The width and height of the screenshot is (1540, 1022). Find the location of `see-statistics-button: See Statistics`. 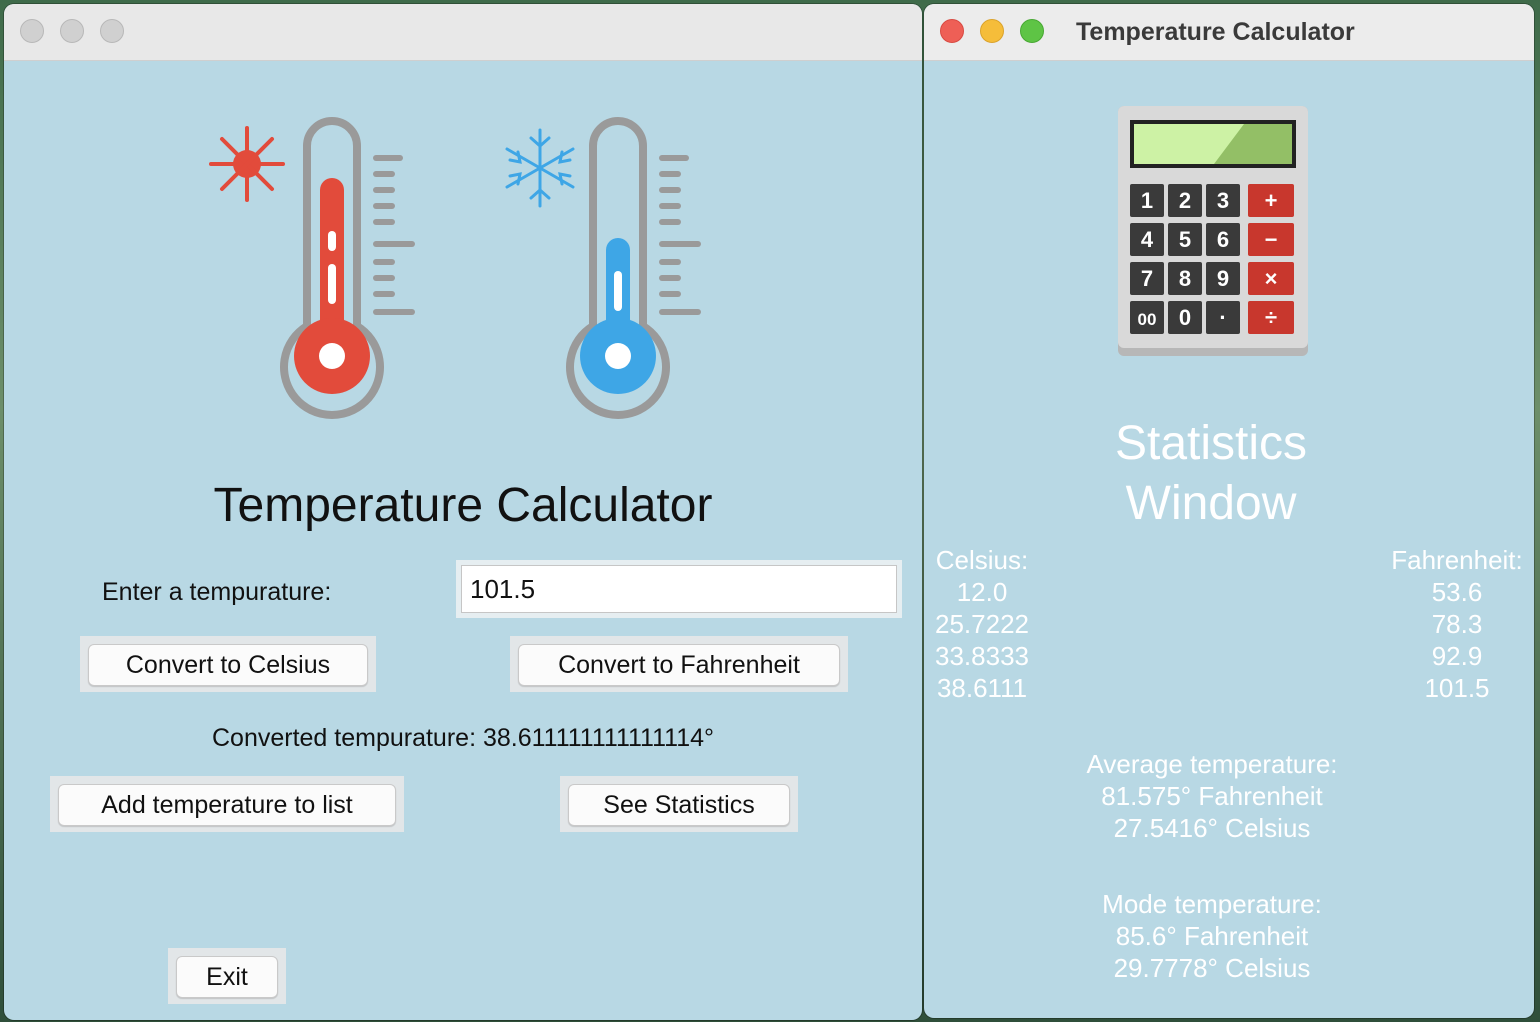

see-statistics-button: See Statistics is located at coordinates (679, 805).